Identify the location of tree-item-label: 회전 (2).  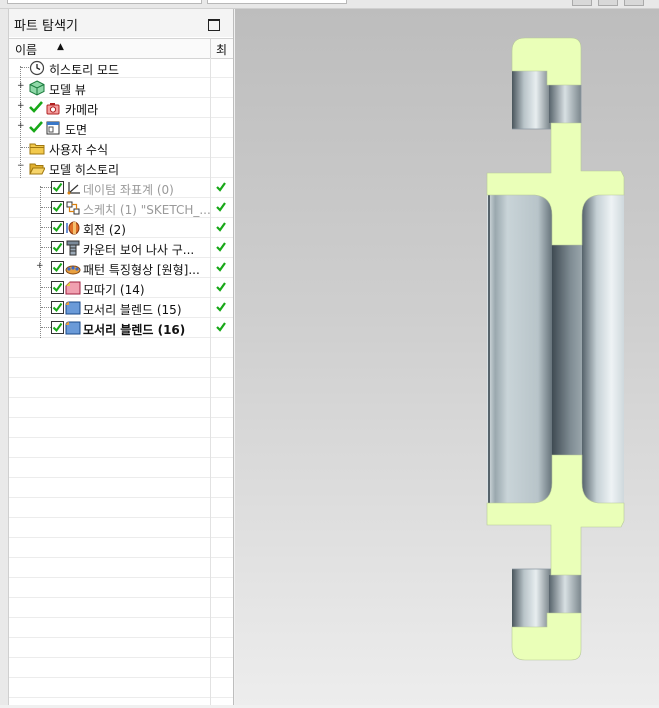
(104, 230).